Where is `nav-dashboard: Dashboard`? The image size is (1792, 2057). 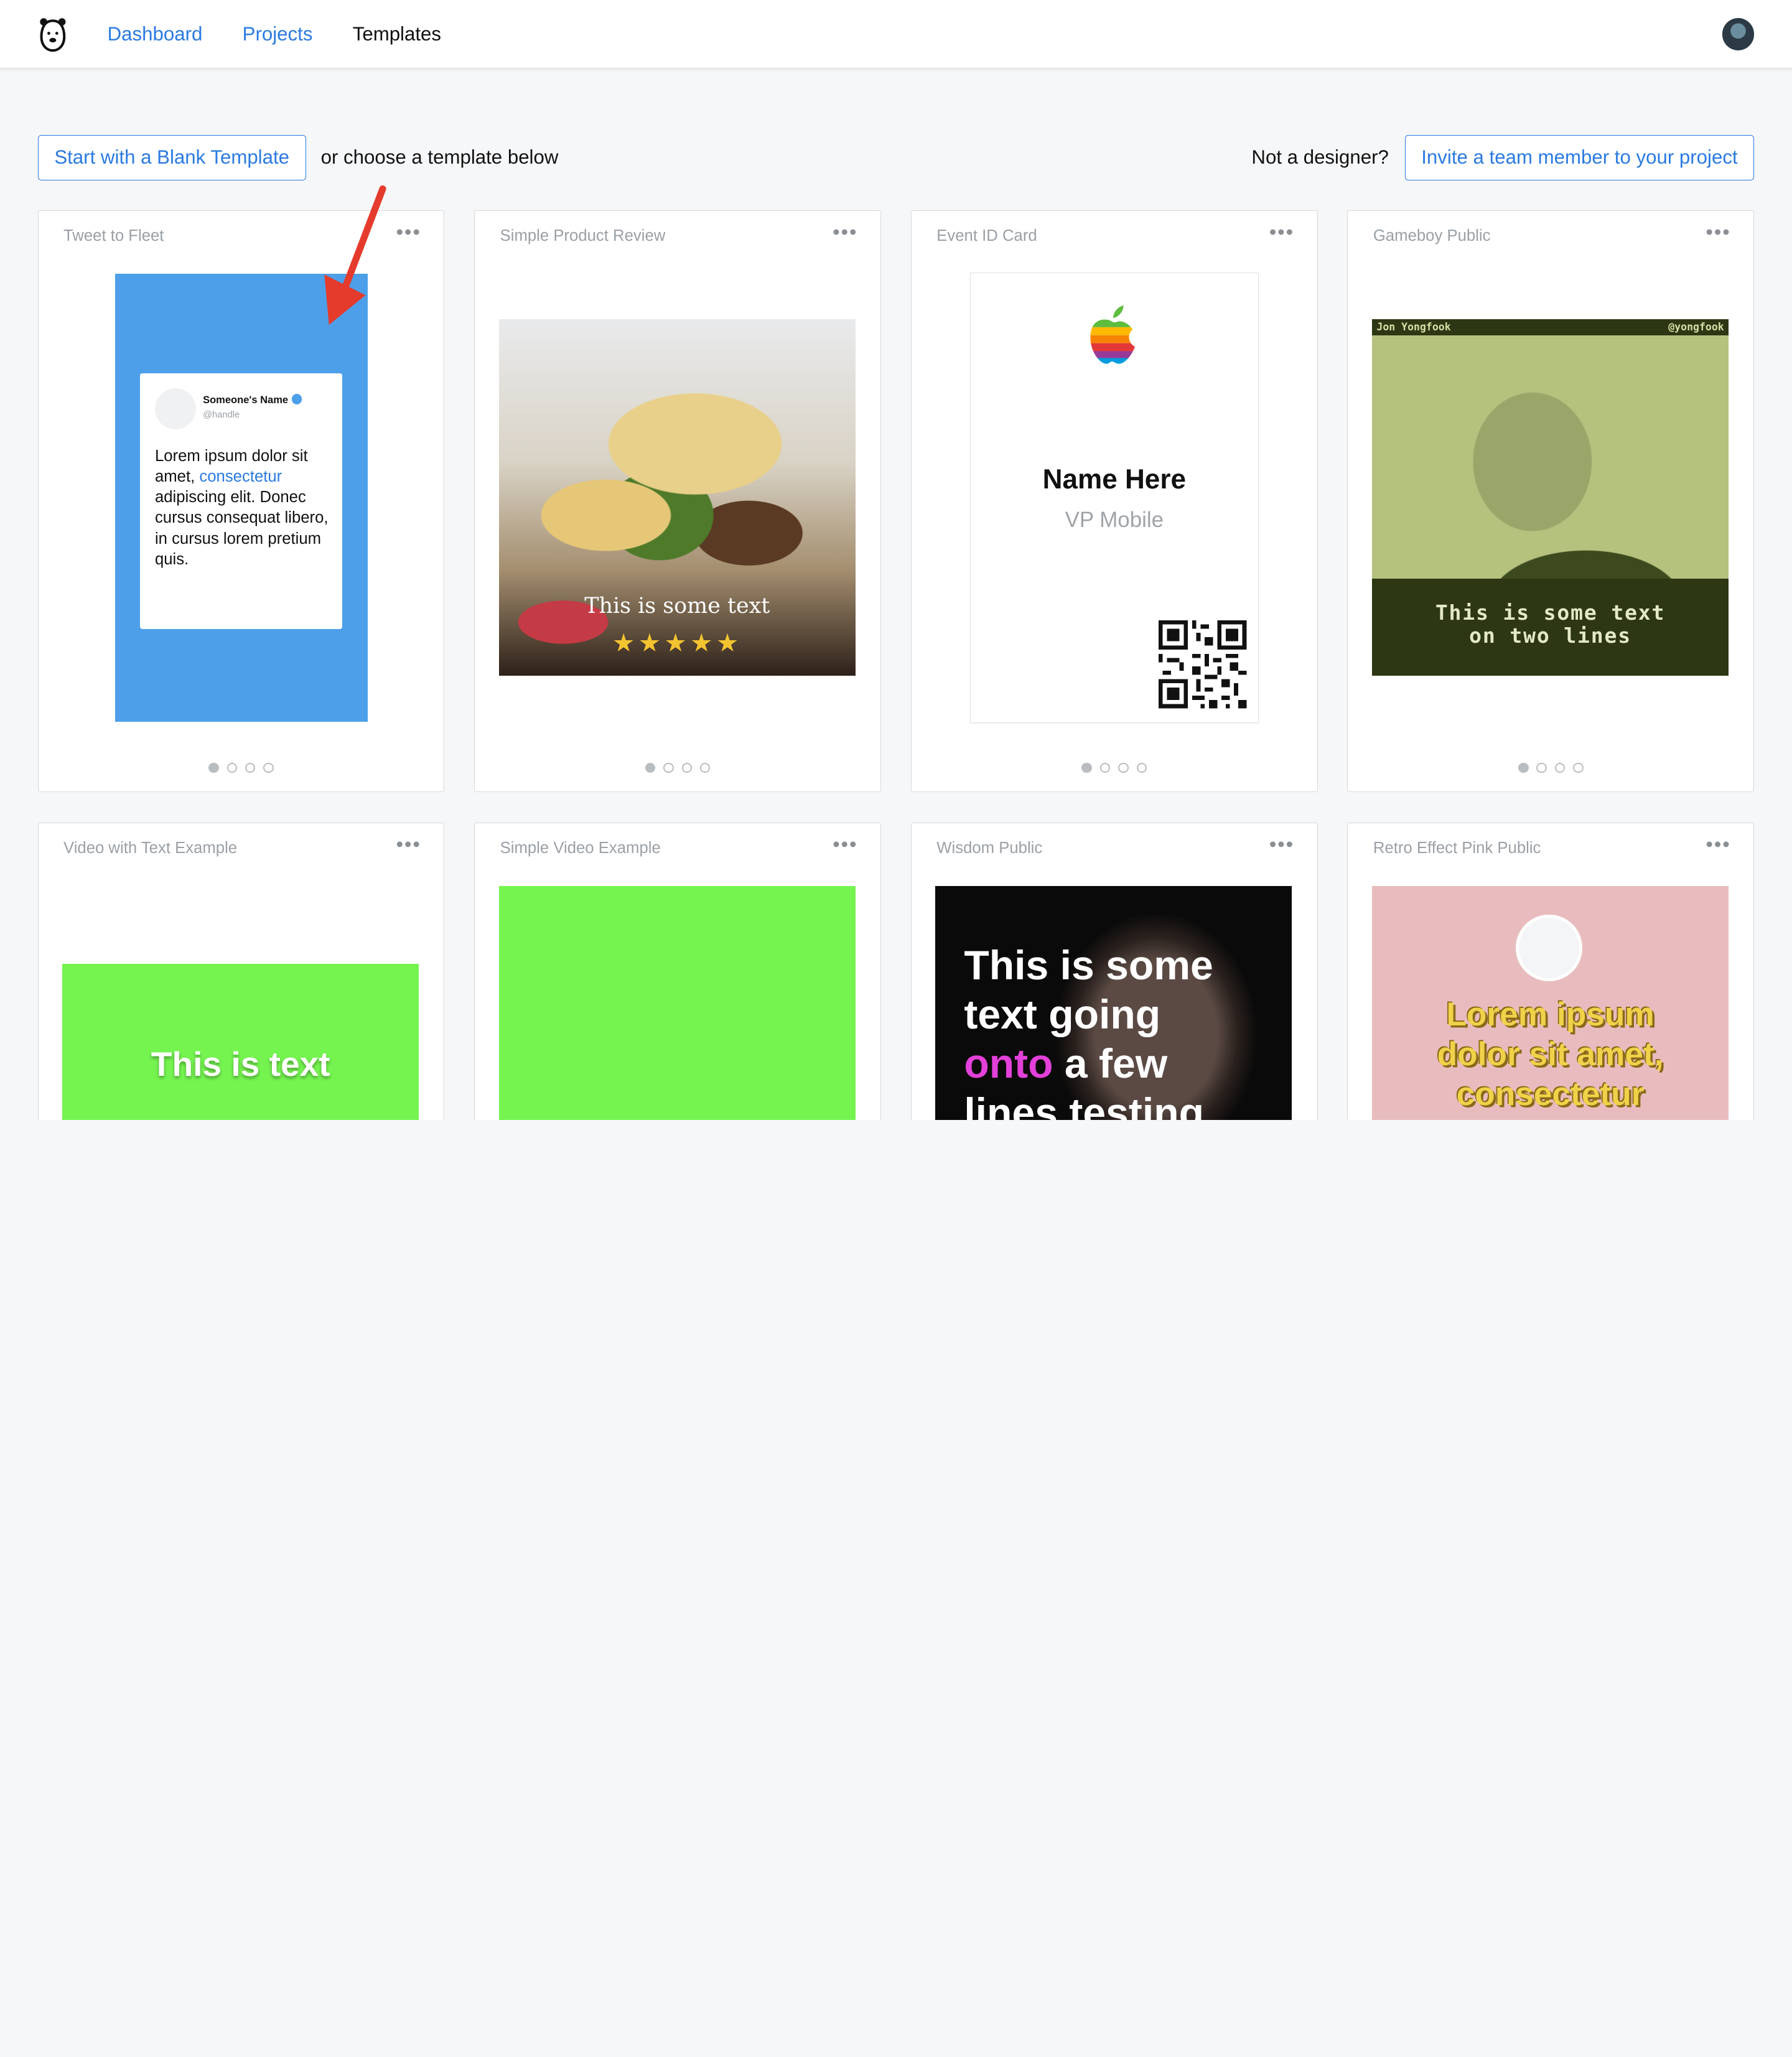
nav-dashboard: Dashboard is located at coordinates (156, 34).